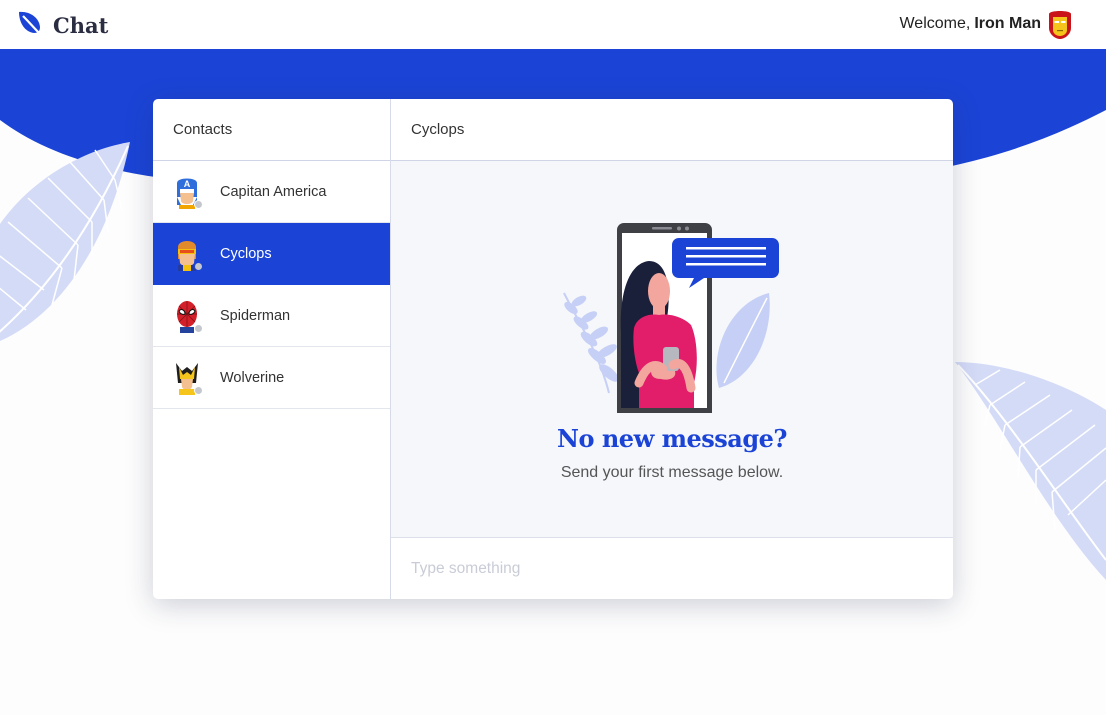 The width and height of the screenshot is (1106, 715). Describe the element at coordinates (252, 377) in the screenshot. I see `contact-name: Wolverine` at that location.